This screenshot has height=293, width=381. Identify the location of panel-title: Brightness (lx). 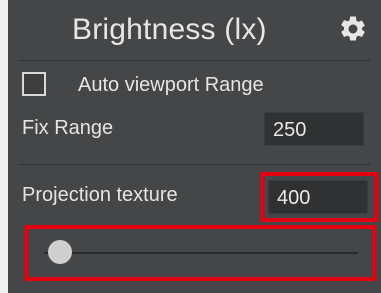
(169, 29).